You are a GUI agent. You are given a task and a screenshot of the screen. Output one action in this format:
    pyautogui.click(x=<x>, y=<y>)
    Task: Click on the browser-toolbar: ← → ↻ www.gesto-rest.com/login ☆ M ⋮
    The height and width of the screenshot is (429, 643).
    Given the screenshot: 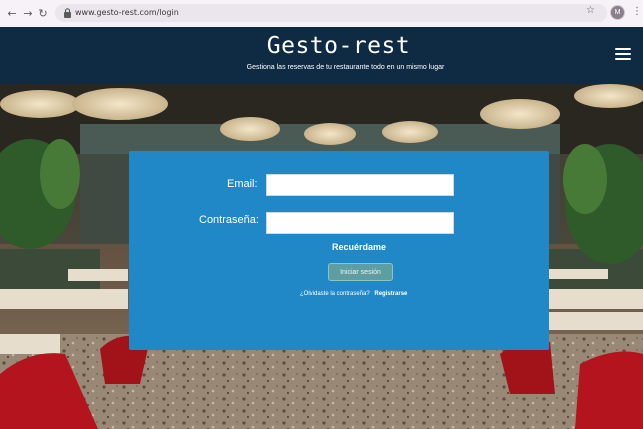 What is the action you would take?
    pyautogui.click(x=321, y=13)
    